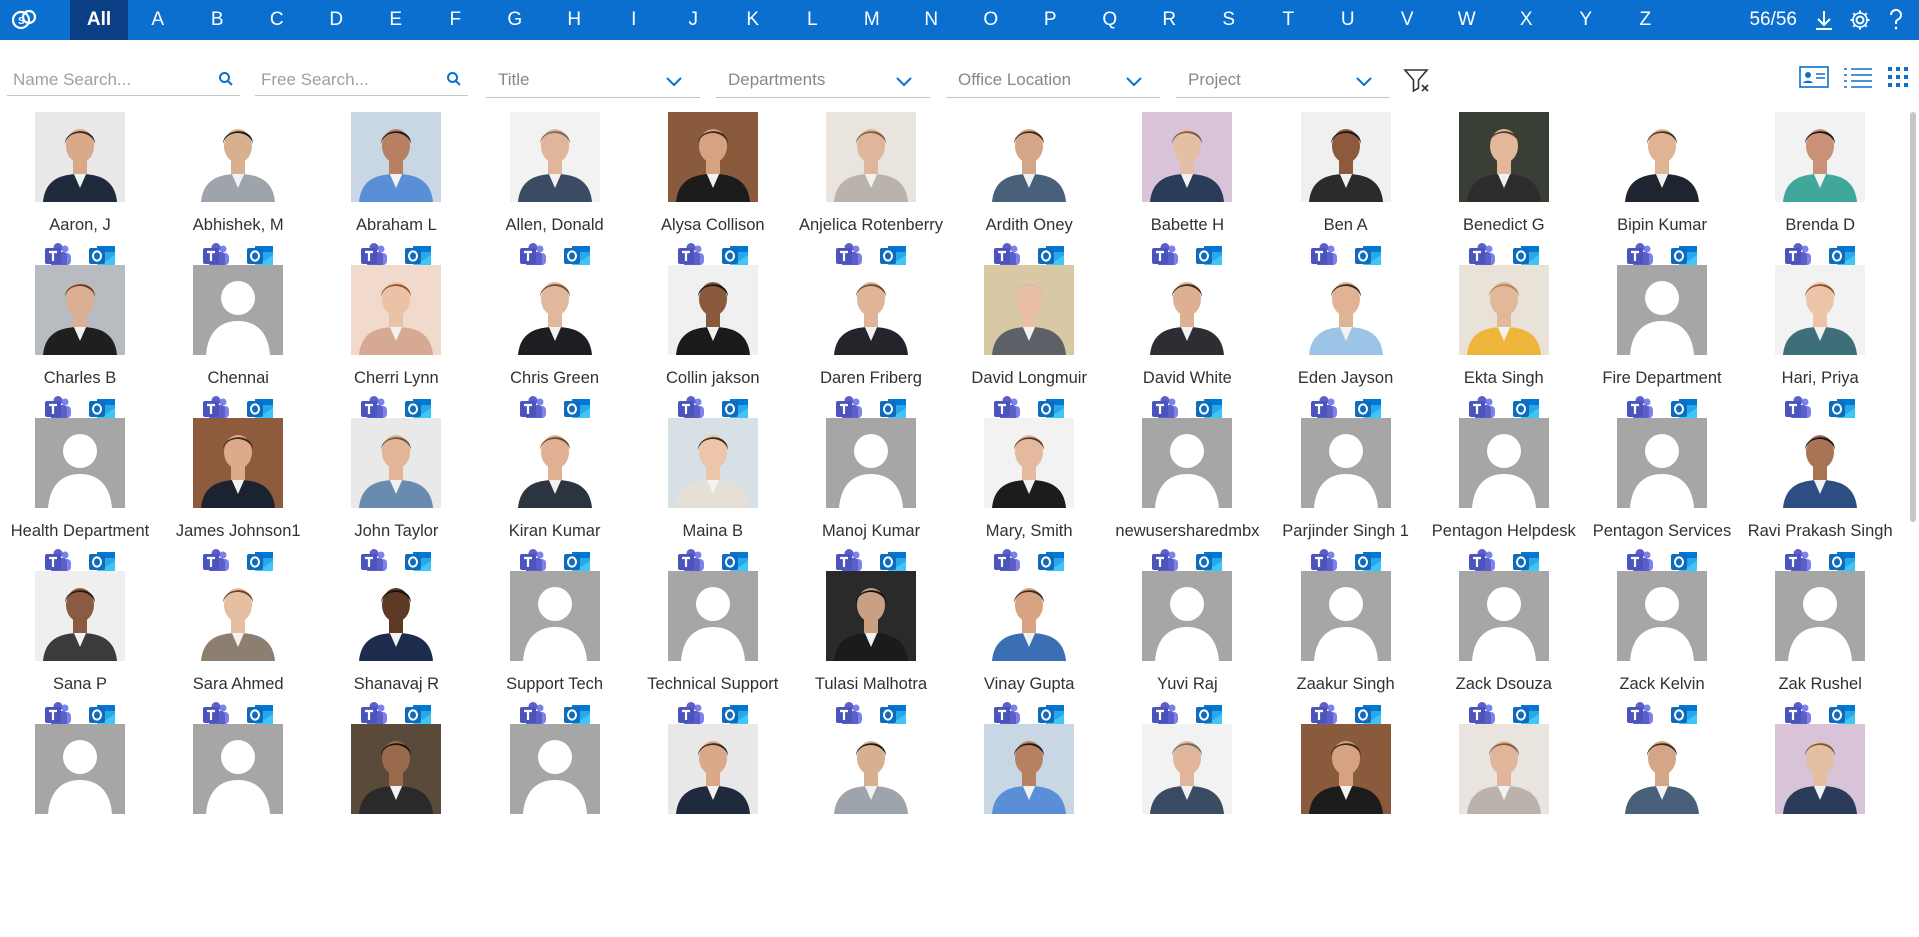 The image size is (1919, 937). What do you see at coordinates (1662, 684) in the screenshot?
I see `person-name: Zack Kelvin` at bounding box center [1662, 684].